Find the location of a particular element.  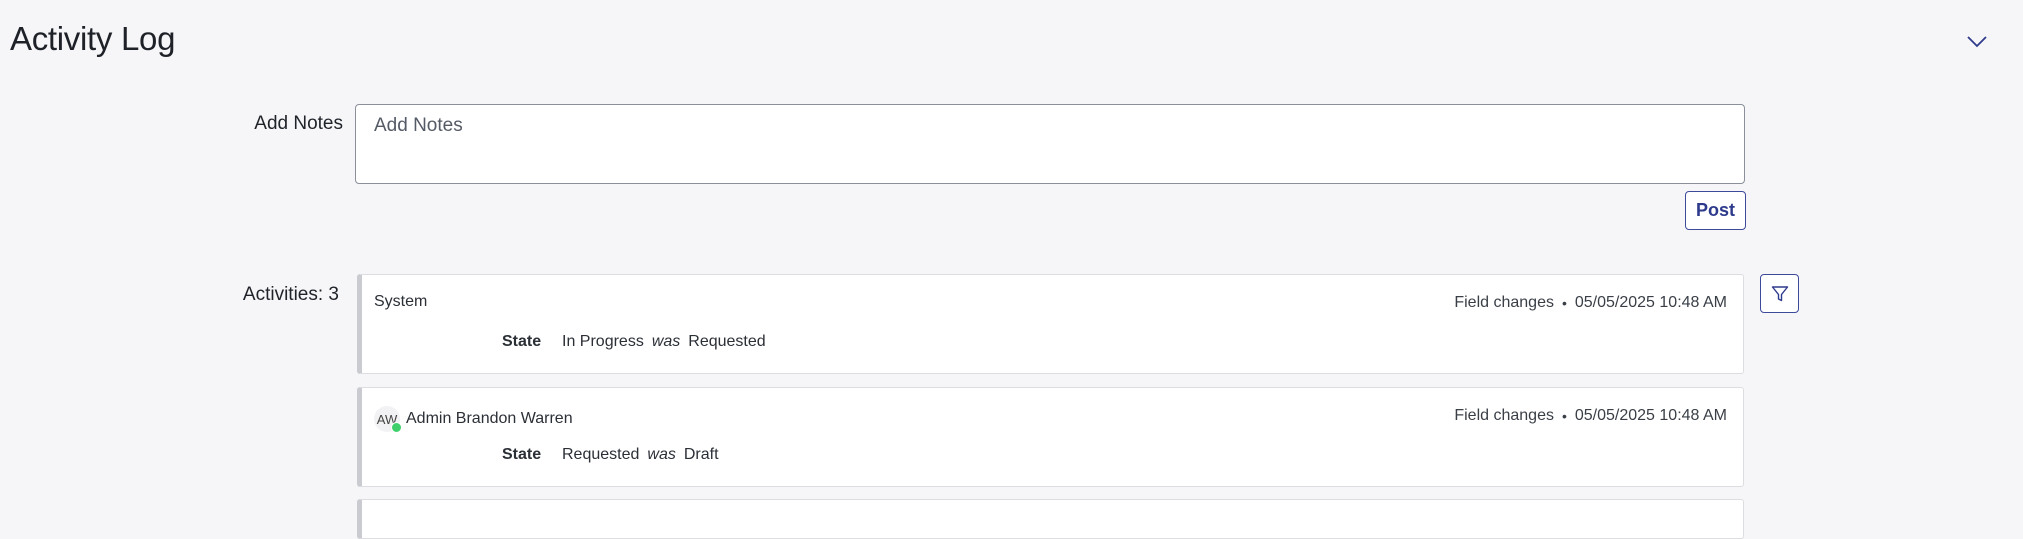

presence-online-icon is located at coordinates (396, 427).